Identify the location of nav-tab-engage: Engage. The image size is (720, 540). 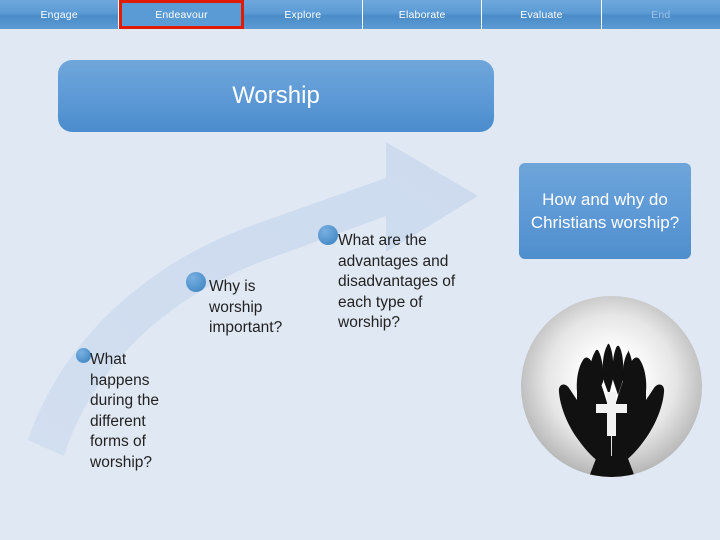
(60, 14).